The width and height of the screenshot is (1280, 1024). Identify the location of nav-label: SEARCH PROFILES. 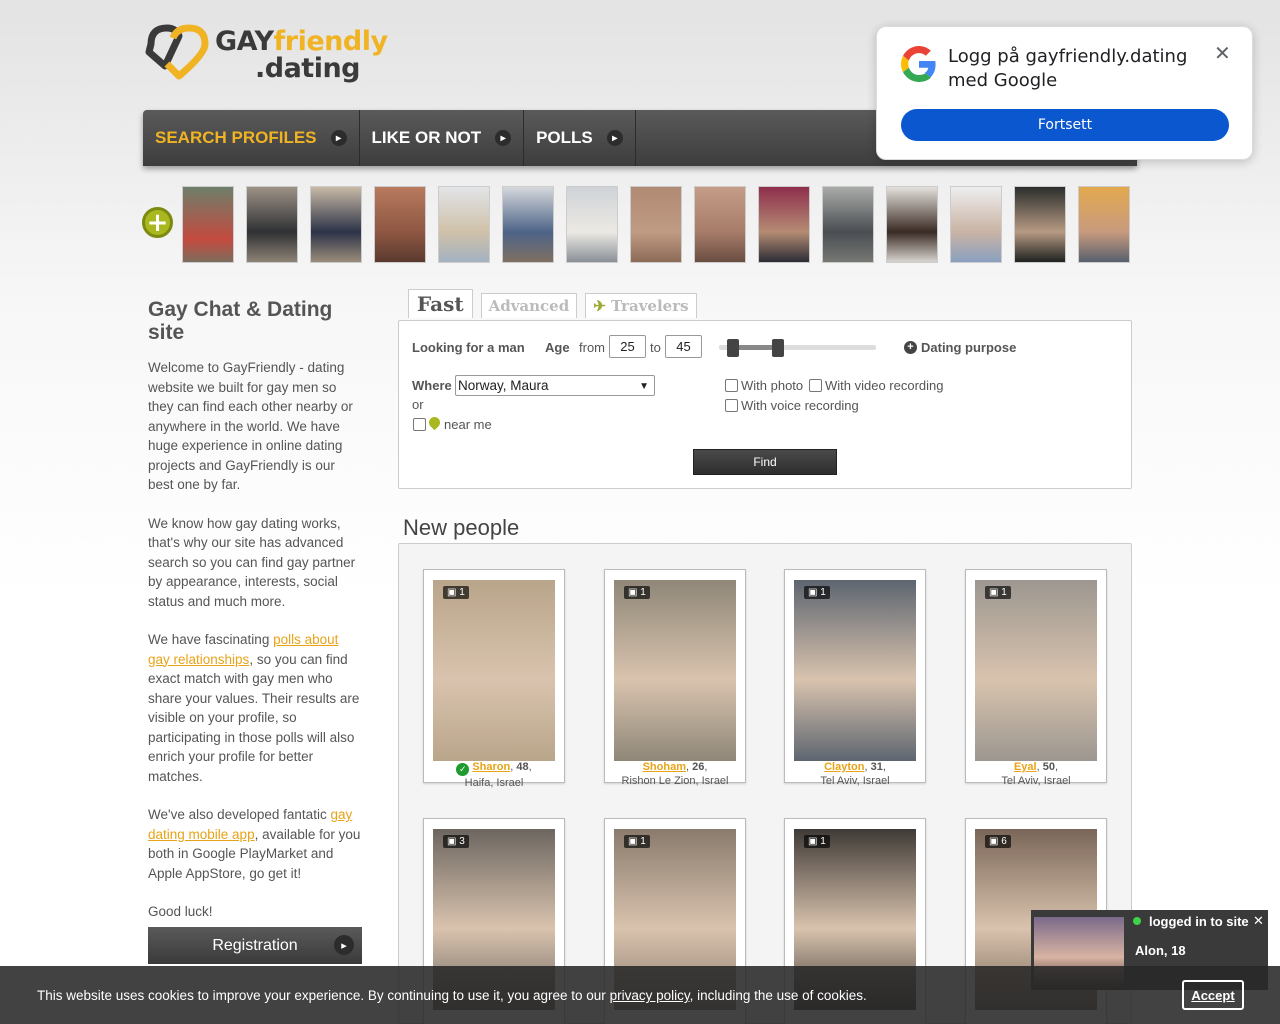
(236, 137).